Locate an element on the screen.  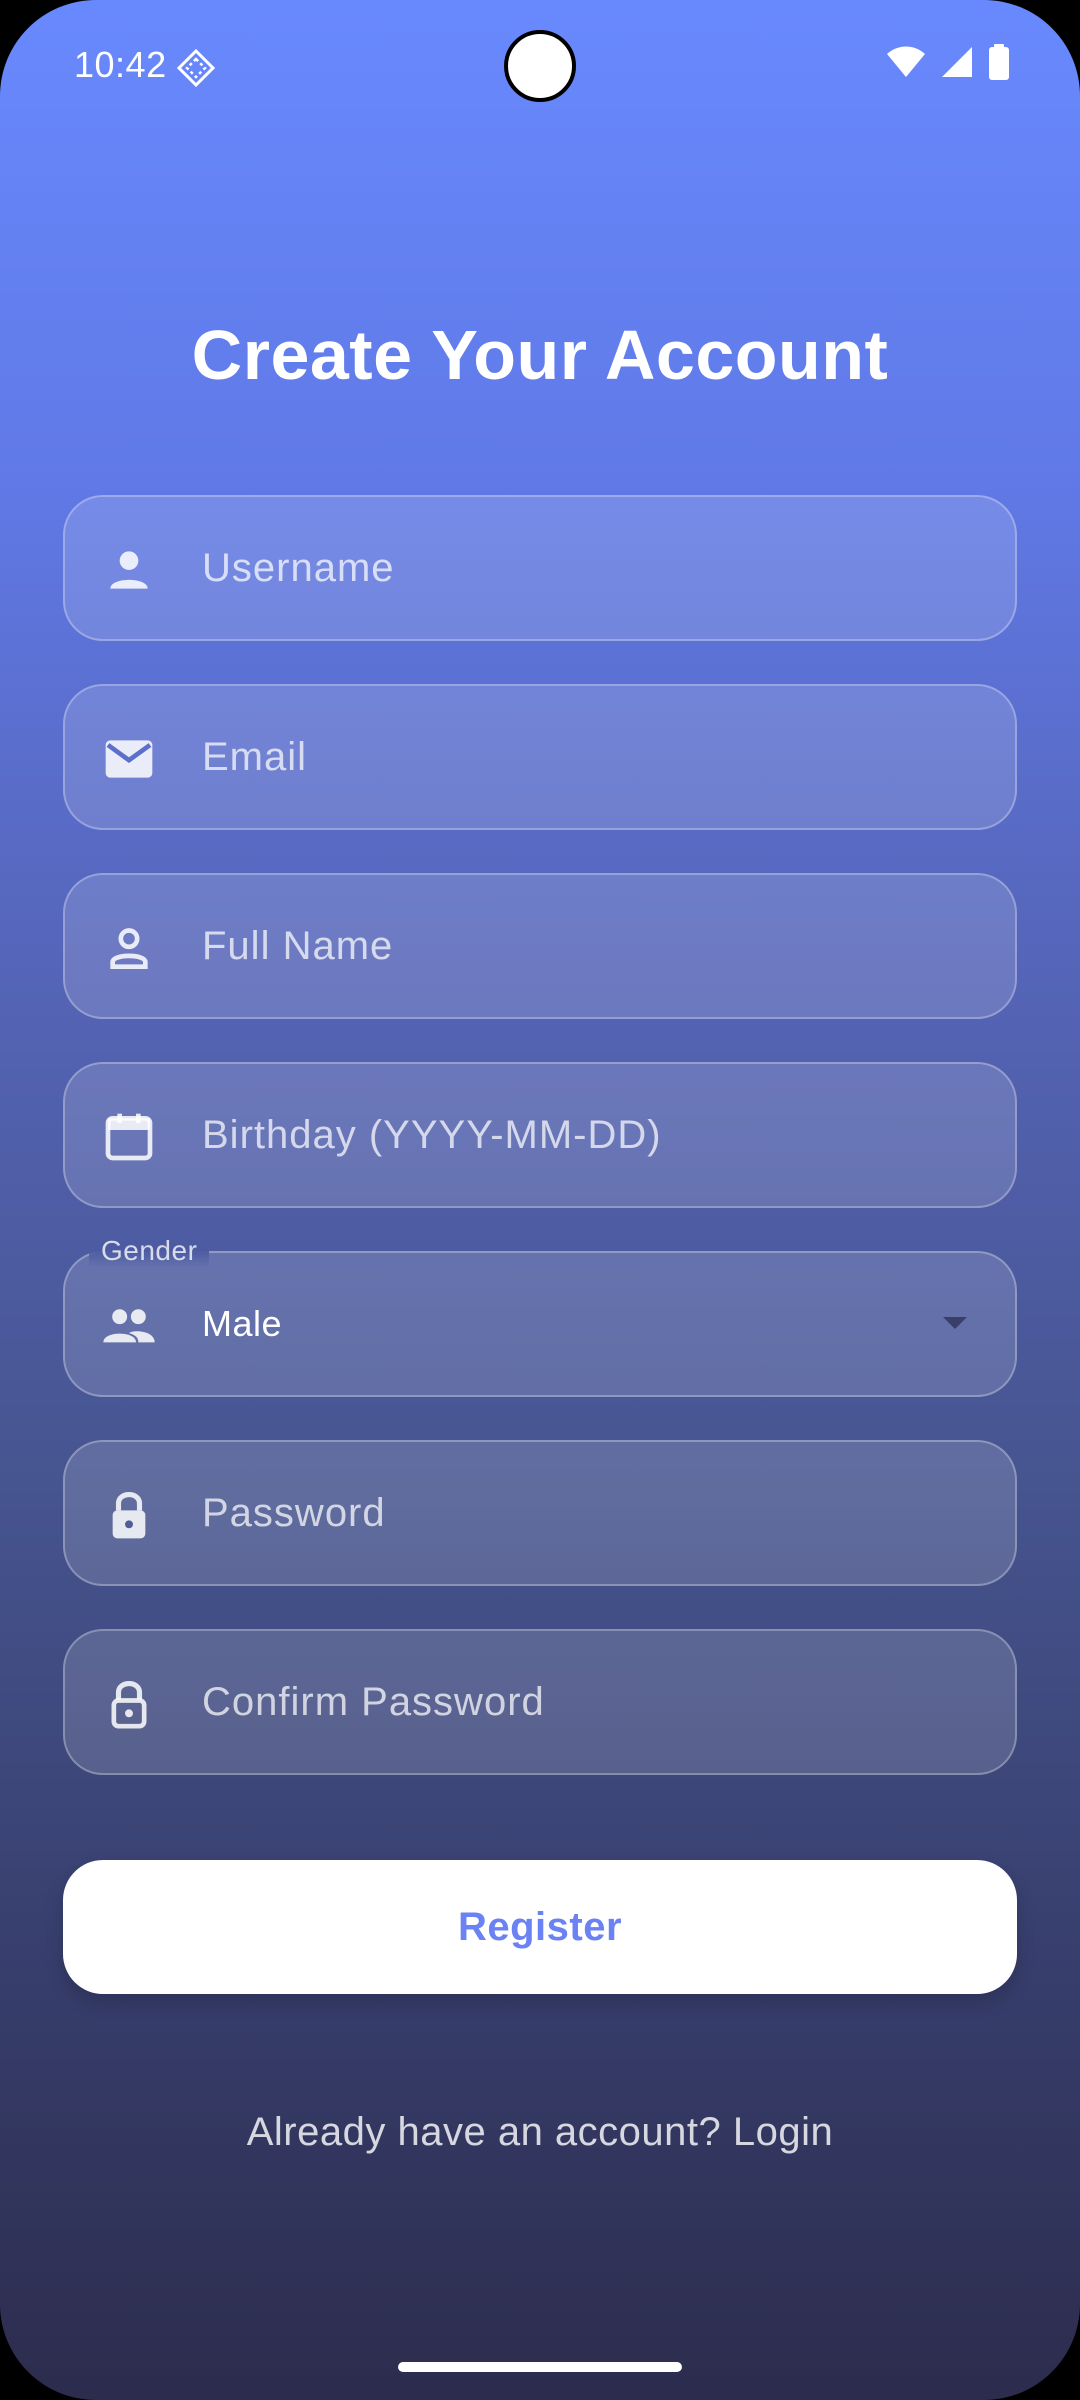
status-time: 10:42 is located at coordinates (120, 64).